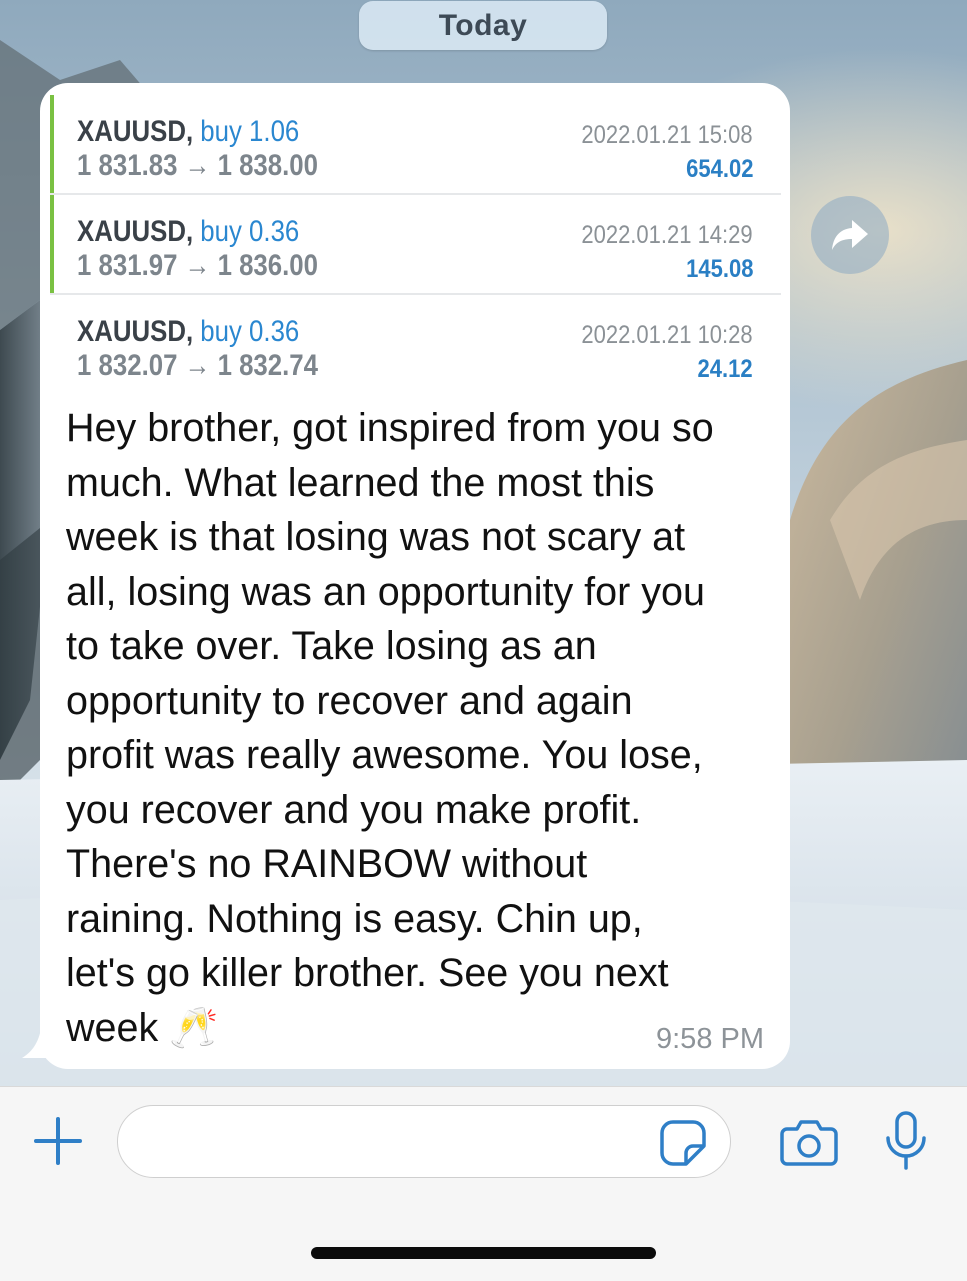 Image resolution: width=967 pixels, height=1281 pixels. What do you see at coordinates (719, 269) in the screenshot?
I see `trade-profit: 145.08` at bounding box center [719, 269].